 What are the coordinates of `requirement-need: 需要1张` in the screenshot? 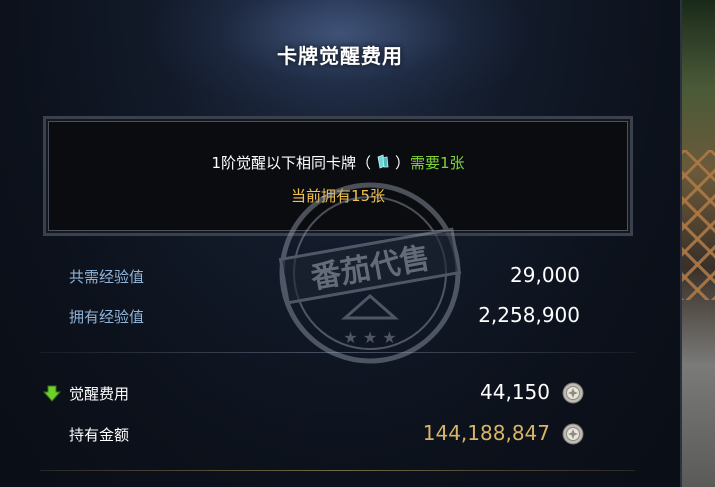 It's located at (437, 163).